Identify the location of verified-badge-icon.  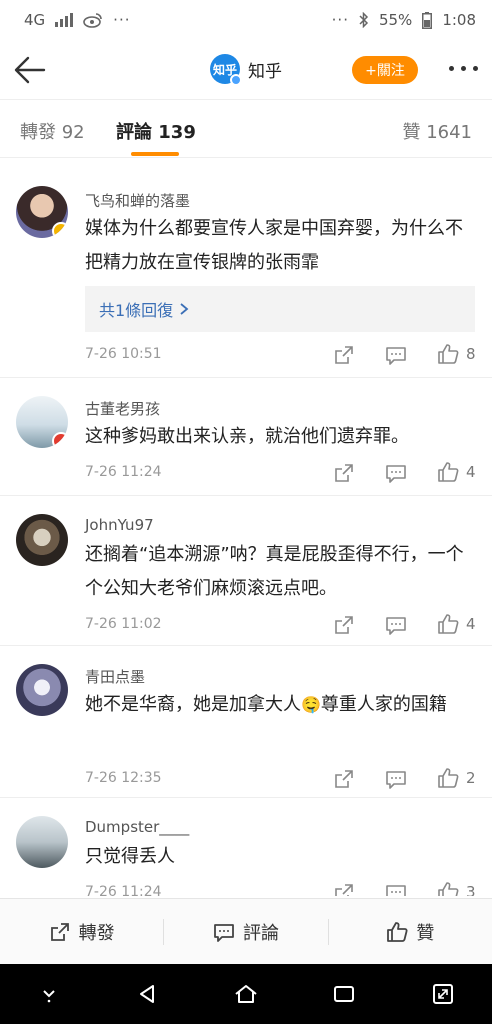
(236, 80).